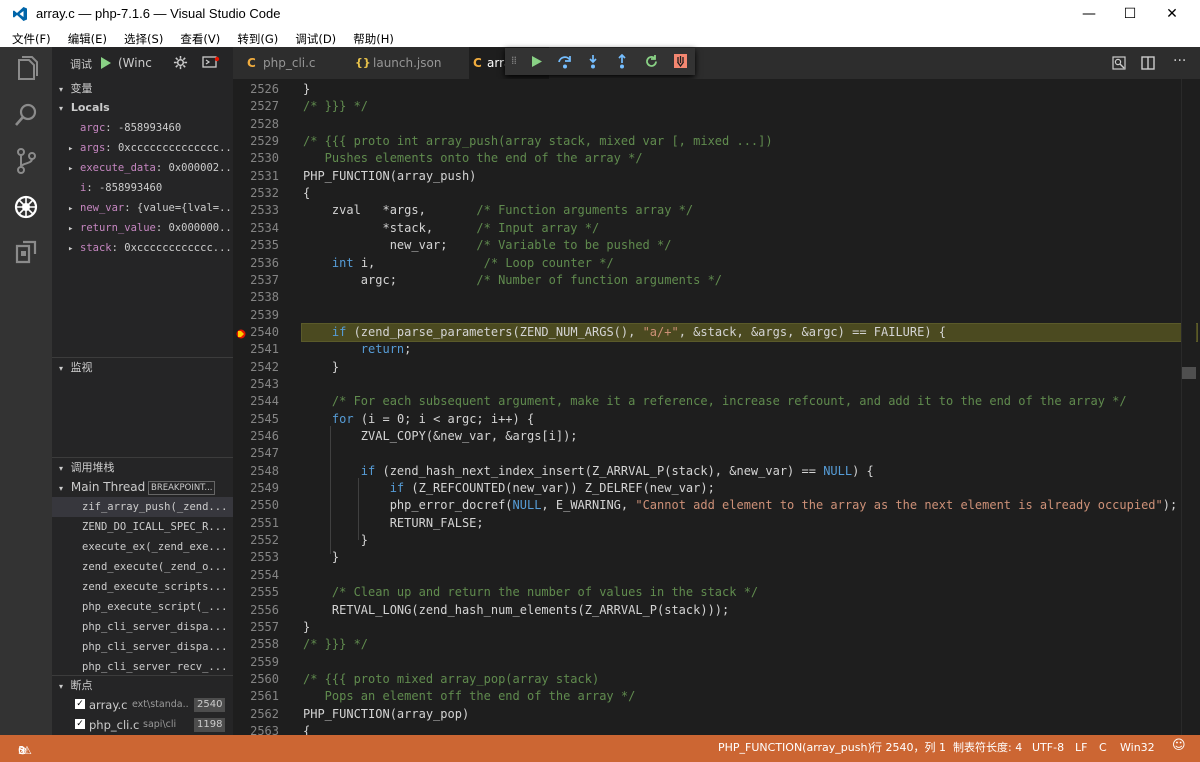  I want to click on status-platform: Win32, so click(1137, 748).